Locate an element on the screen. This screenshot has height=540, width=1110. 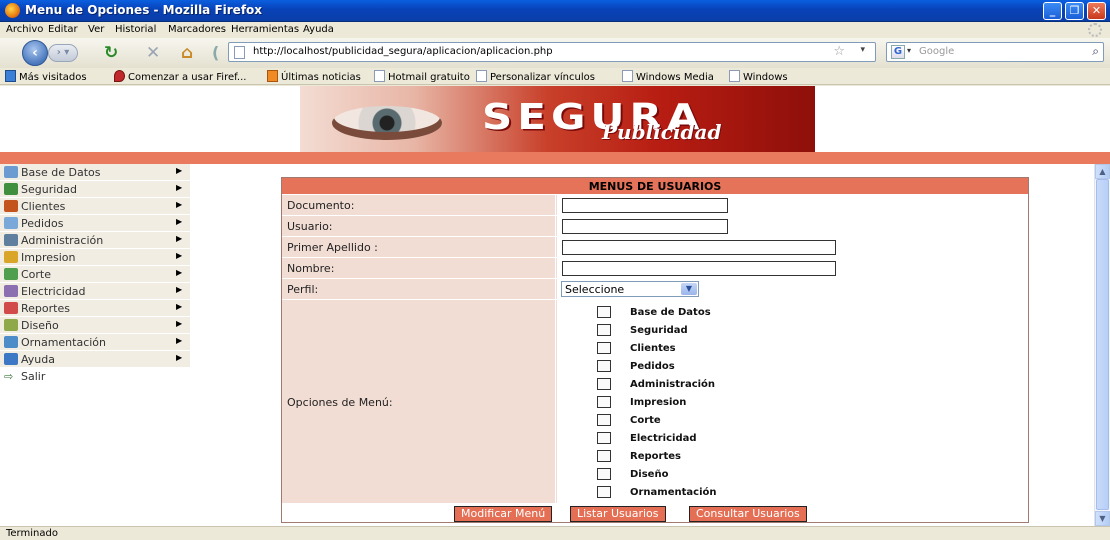
close-window-button: ✕ is located at coordinates (1096, 11).